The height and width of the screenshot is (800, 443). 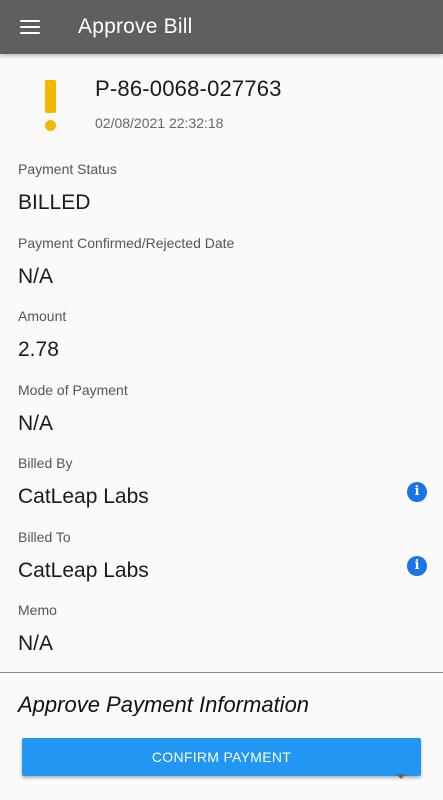 What do you see at coordinates (135, 26) in the screenshot?
I see `page-title: Approve Bill` at bounding box center [135, 26].